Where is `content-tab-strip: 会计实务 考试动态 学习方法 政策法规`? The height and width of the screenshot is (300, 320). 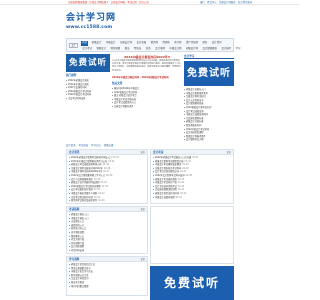 content-tab-strip: 会计实务 考试动态 学习方法 政策法规 is located at coordinates (89, 145).